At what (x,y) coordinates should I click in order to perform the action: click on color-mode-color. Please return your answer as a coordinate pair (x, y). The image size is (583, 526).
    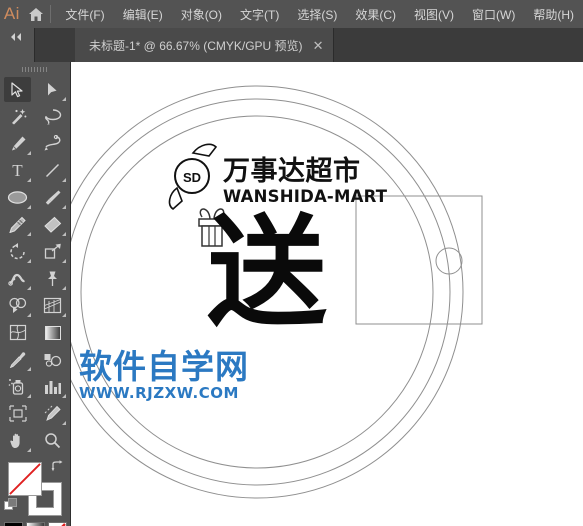
    Looking at the image, I should click on (13, 524).